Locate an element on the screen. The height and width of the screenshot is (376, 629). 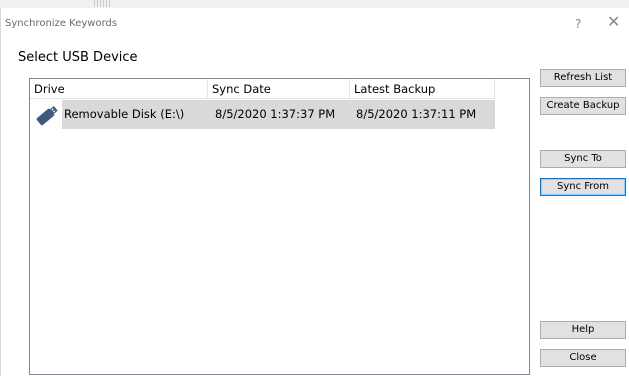
create-backup-button: Create Backup is located at coordinates (583, 106).